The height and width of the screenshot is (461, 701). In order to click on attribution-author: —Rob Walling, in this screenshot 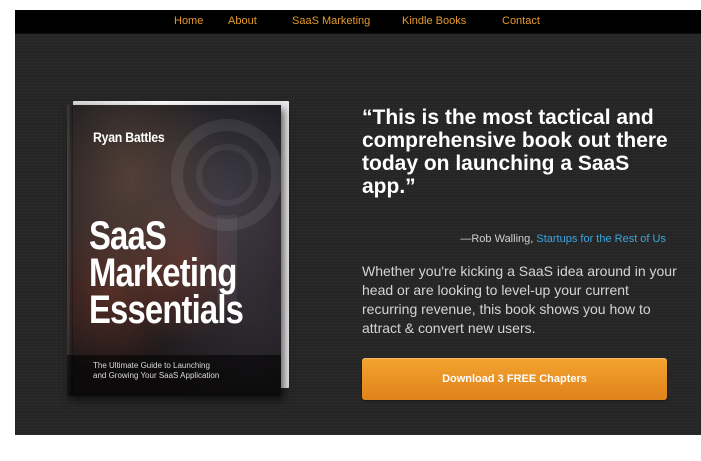, I will do `click(498, 239)`.